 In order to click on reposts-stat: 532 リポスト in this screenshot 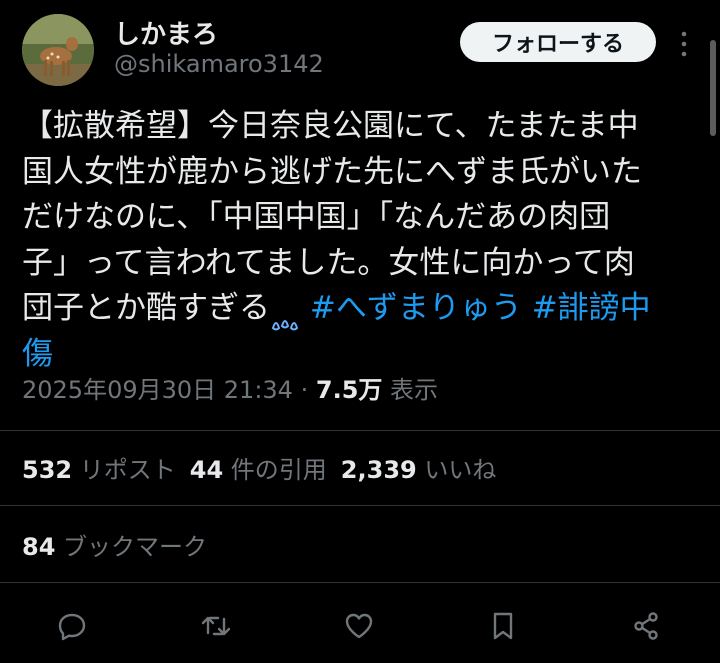, I will do `click(99, 470)`.